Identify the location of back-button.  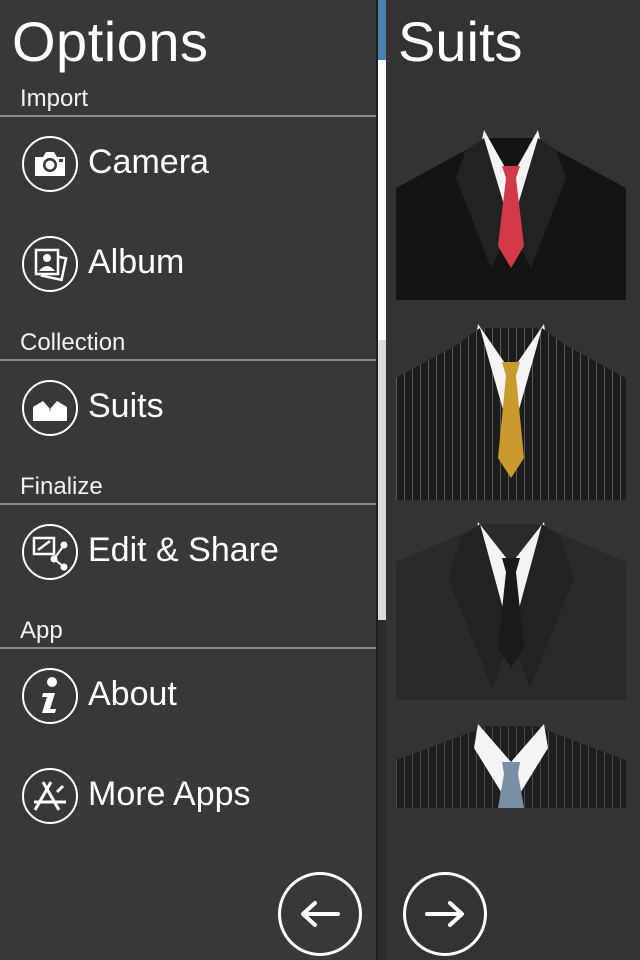
(320, 914).